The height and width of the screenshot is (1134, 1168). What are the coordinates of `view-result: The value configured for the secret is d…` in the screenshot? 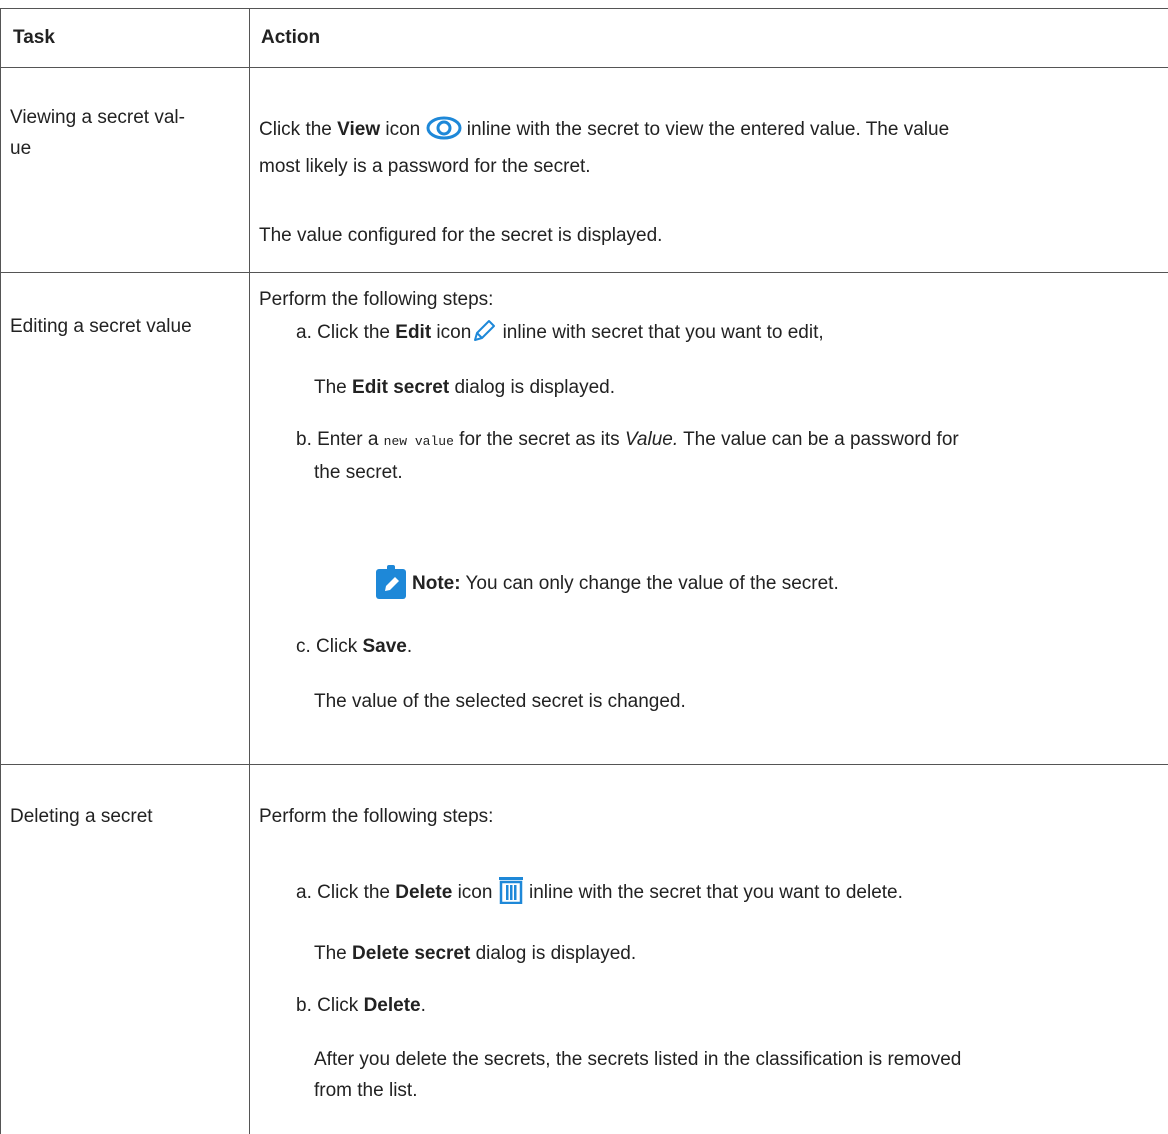 It's located at (461, 235).